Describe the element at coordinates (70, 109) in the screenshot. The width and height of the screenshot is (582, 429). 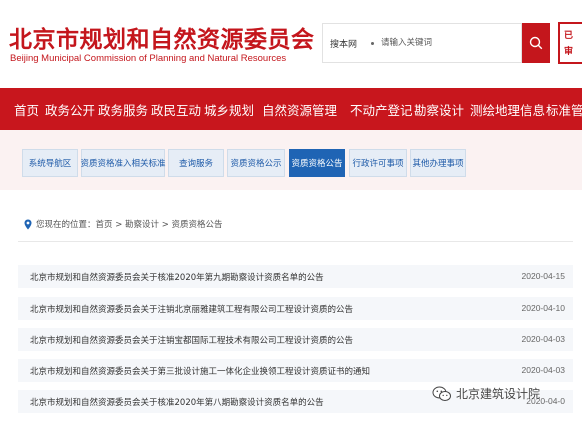
I see `nav-item-government-affairs: 政务公开` at that location.